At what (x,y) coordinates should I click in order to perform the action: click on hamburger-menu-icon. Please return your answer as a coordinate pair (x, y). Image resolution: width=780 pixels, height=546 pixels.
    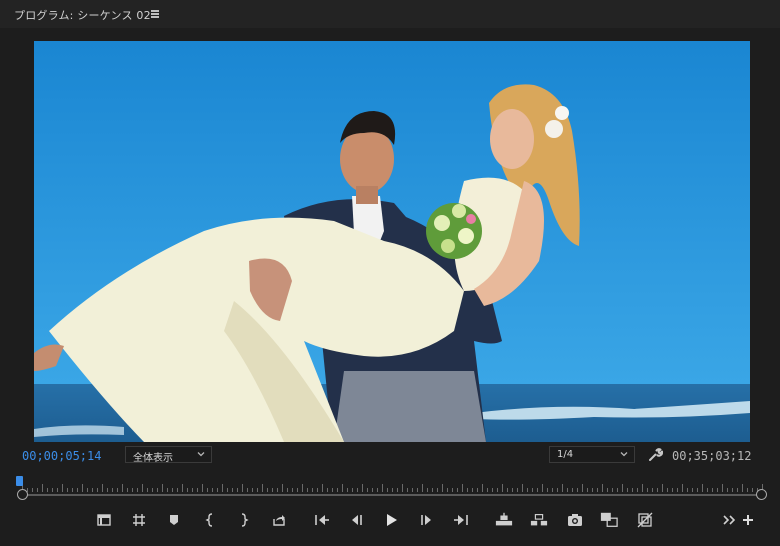
    Looking at the image, I should click on (156, 13).